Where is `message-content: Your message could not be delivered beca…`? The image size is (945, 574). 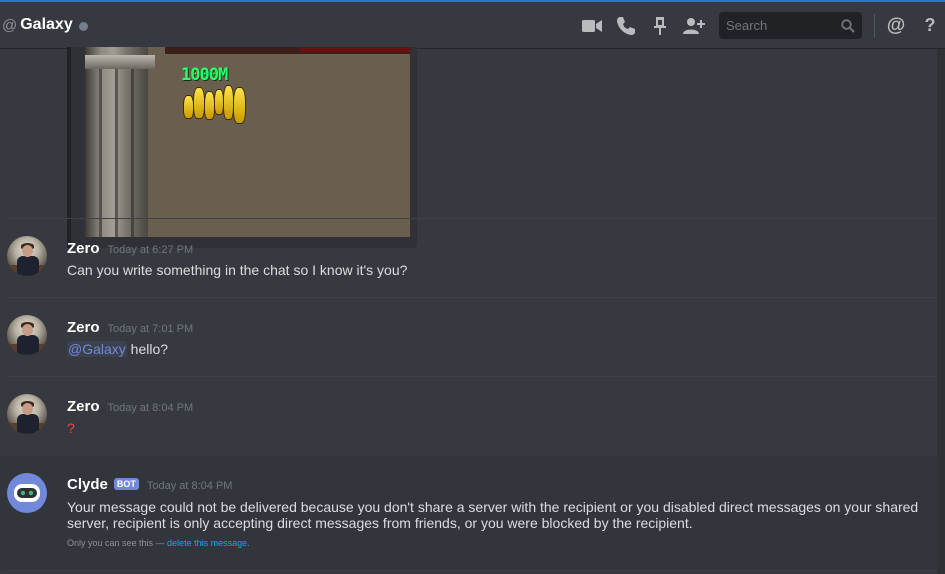
message-content: Your message could not be delivered beca… is located at coordinates (493, 515).